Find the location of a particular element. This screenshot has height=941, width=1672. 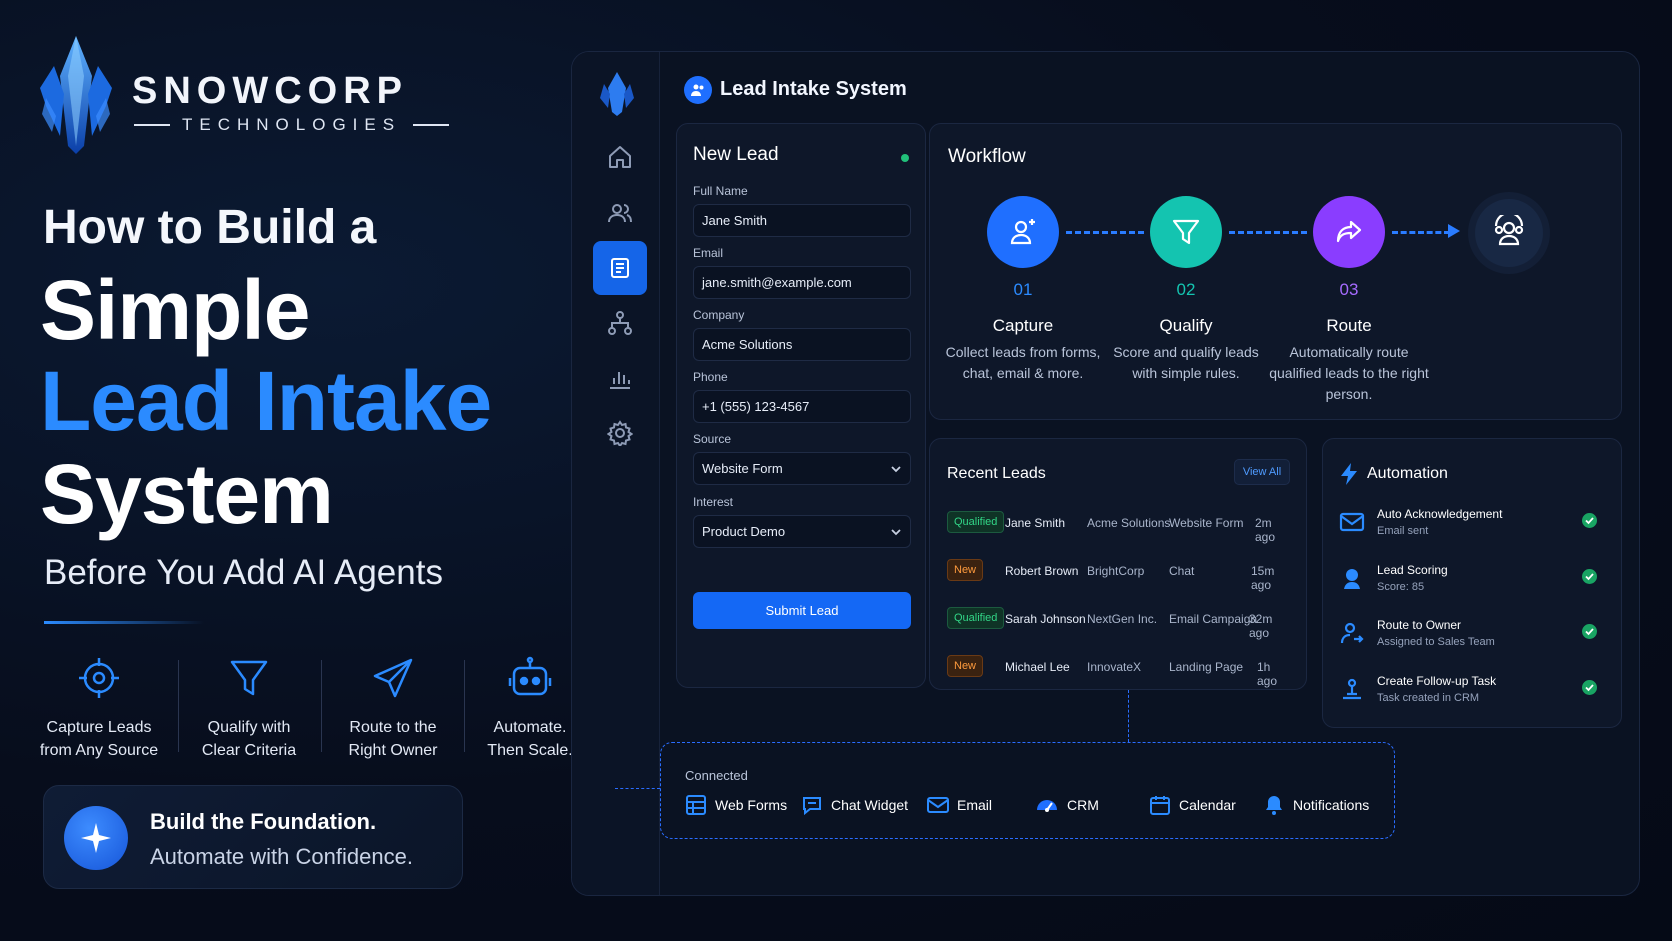

full-name-label: Full Name is located at coordinates (720, 191).